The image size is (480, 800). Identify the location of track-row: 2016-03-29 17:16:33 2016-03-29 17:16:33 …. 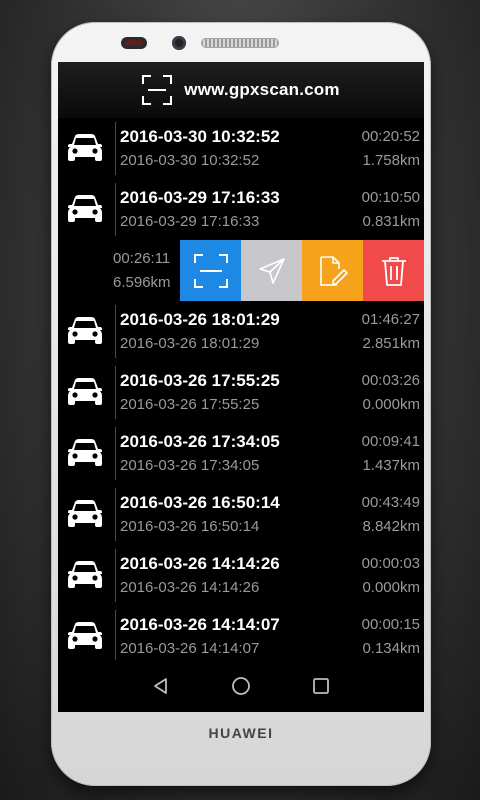
(241, 209).